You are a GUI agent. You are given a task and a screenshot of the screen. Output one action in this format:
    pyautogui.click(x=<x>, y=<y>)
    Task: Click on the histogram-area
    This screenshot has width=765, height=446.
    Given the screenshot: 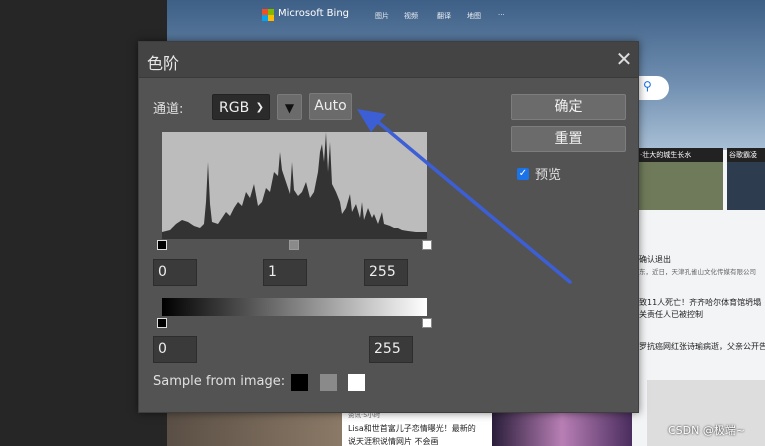 What is the action you would take?
    pyautogui.click(x=294, y=185)
    